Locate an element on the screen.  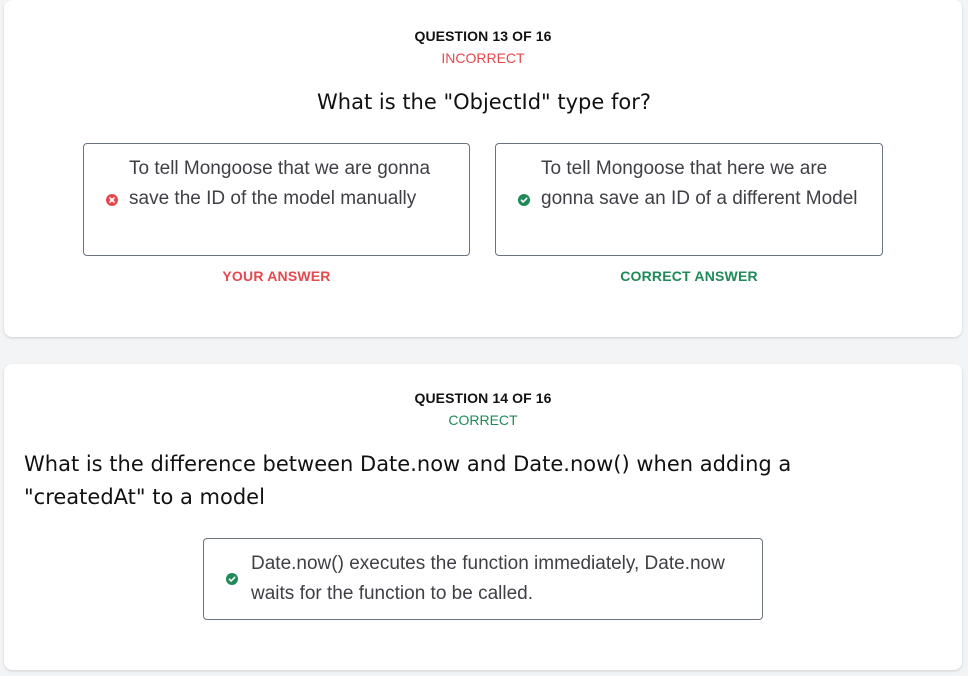
question-counter: QUESTION 13 OF 16 is located at coordinates (483, 36).